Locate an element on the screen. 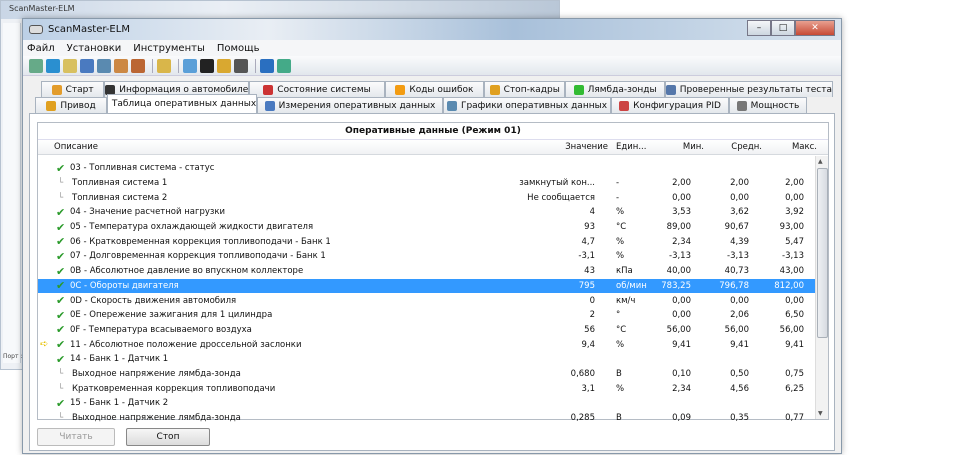 This screenshot has width=960, height=455. row-value: 0,680 is located at coordinates (582, 373).